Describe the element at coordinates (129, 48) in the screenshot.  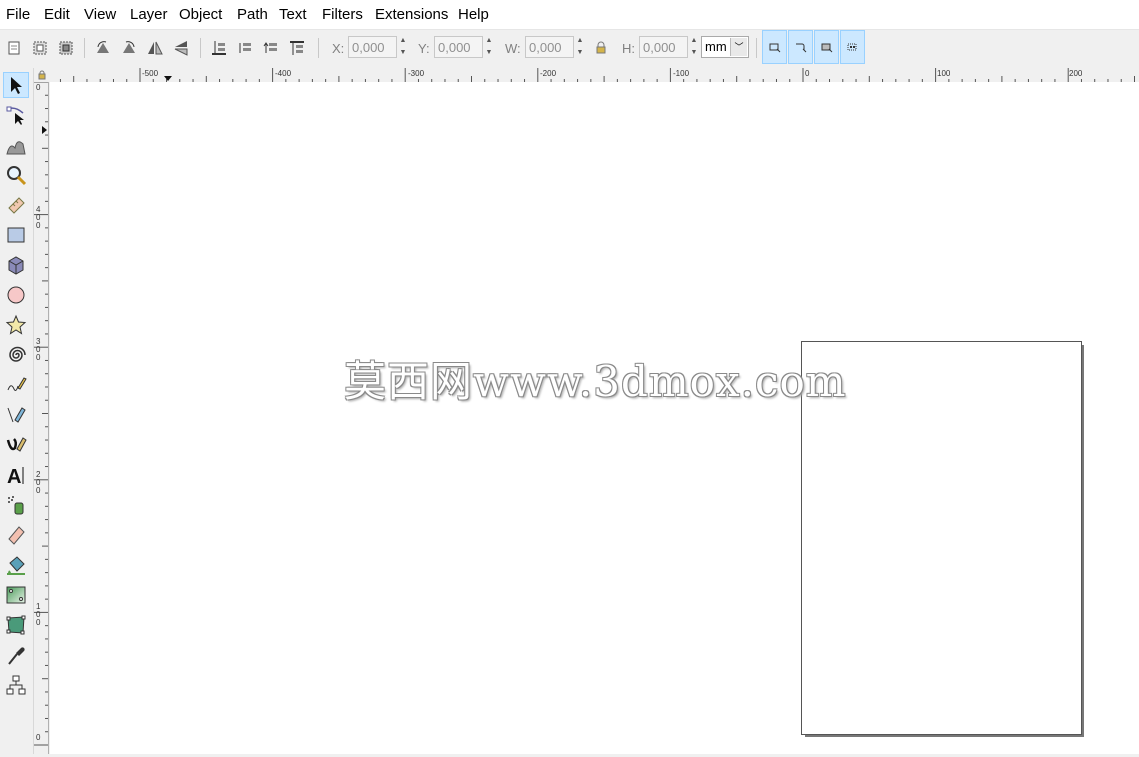
I see `rotate-cw-icon` at that location.